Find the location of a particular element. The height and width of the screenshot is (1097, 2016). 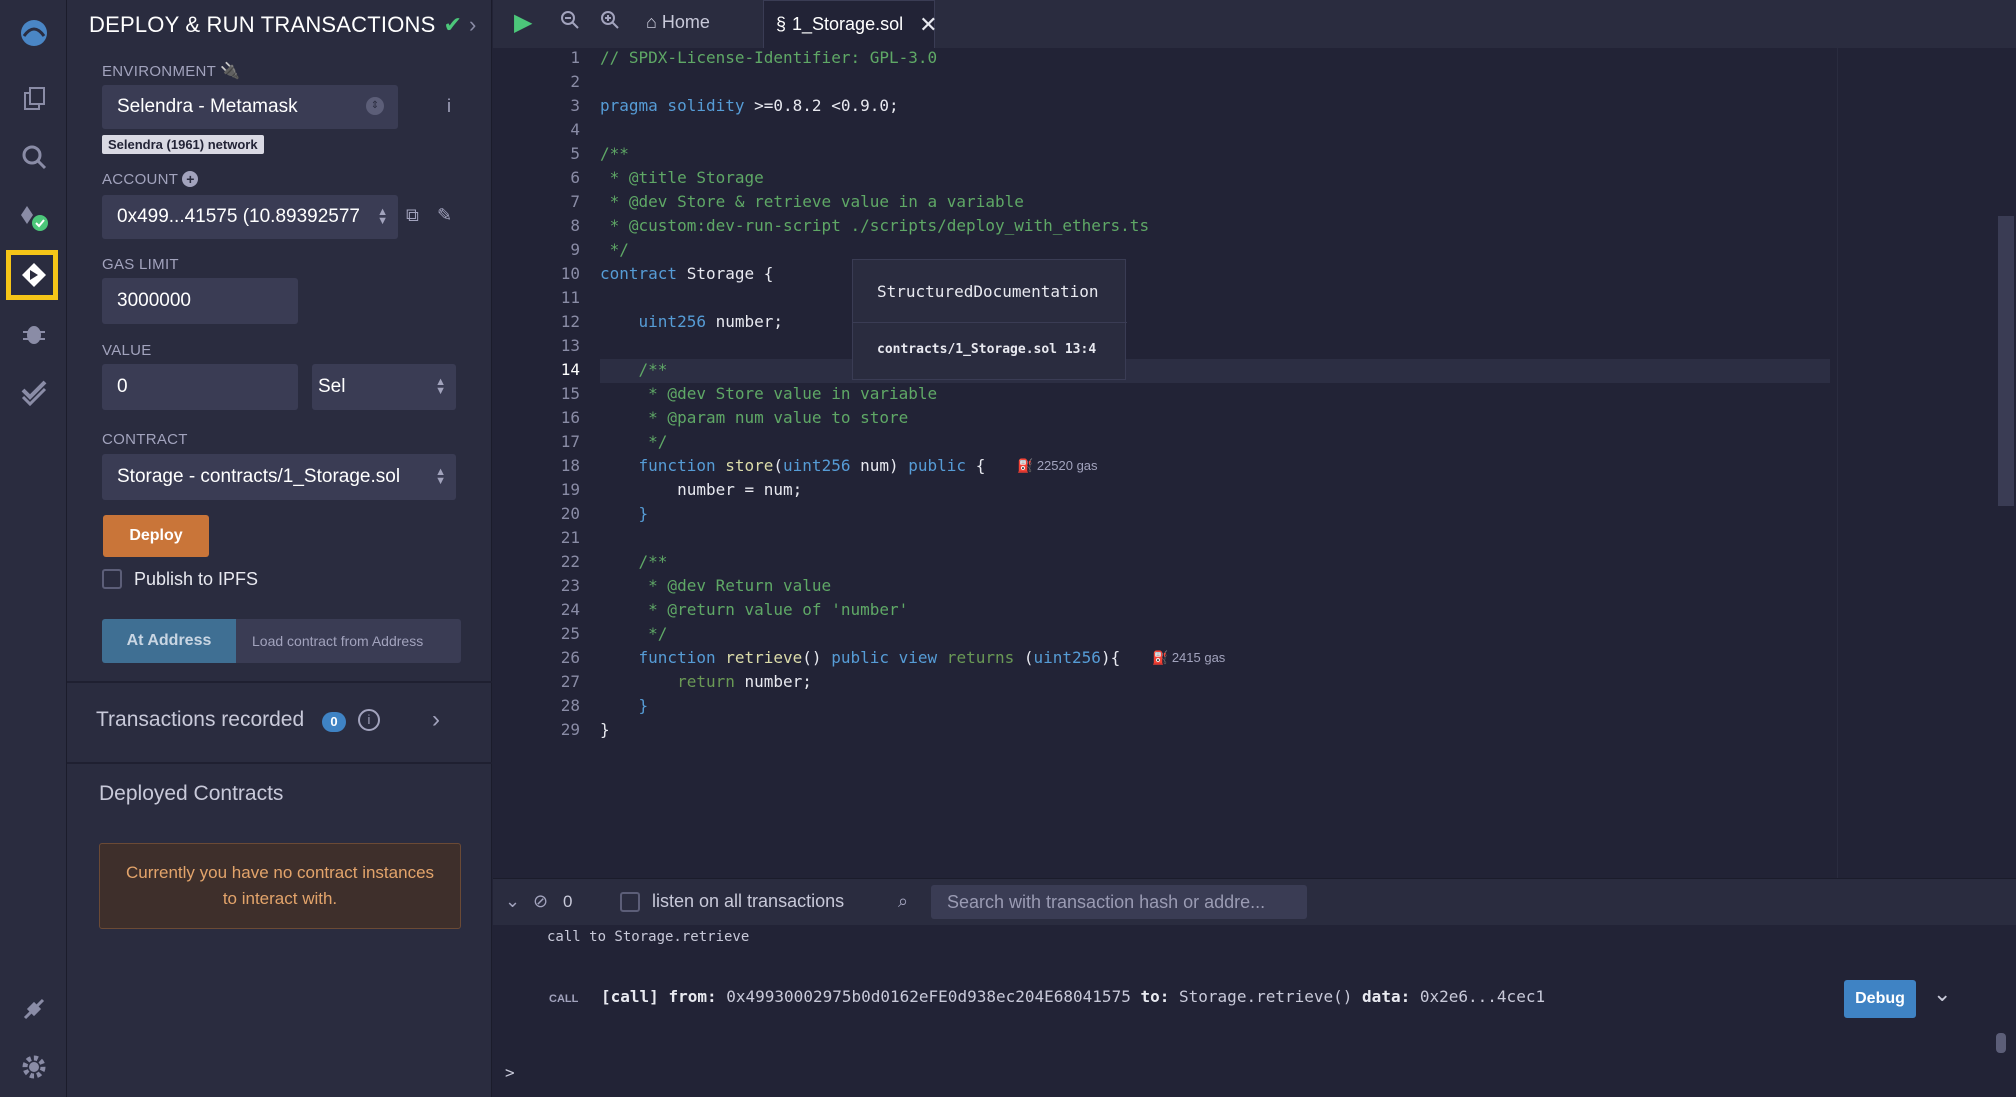

tab-file-label: 1_Storage.sol is located at coordinates (848, 24).